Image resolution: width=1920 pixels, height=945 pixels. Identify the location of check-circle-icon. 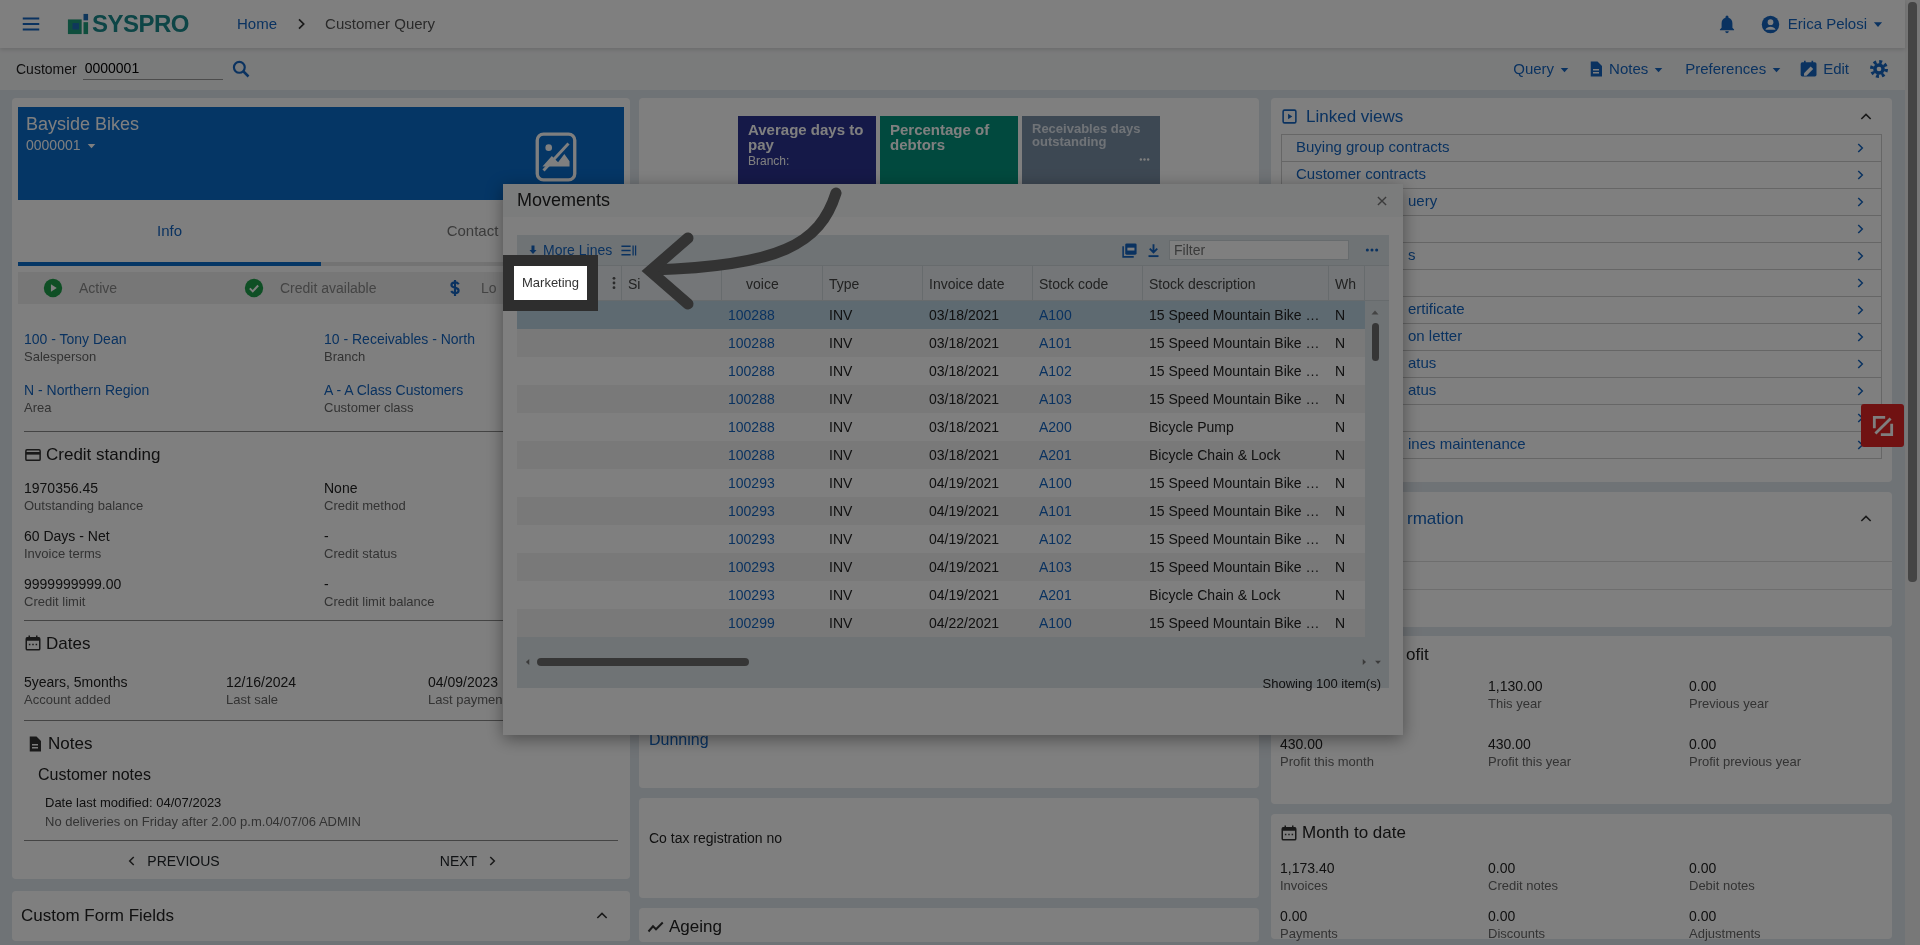
(254, 288).